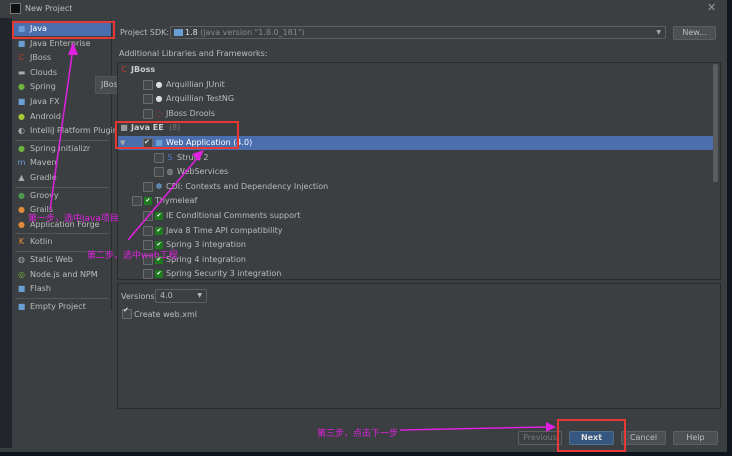 The height and width of the screenshot is (456, 732). I want to click on window-title: New Project, so click(49, 8).